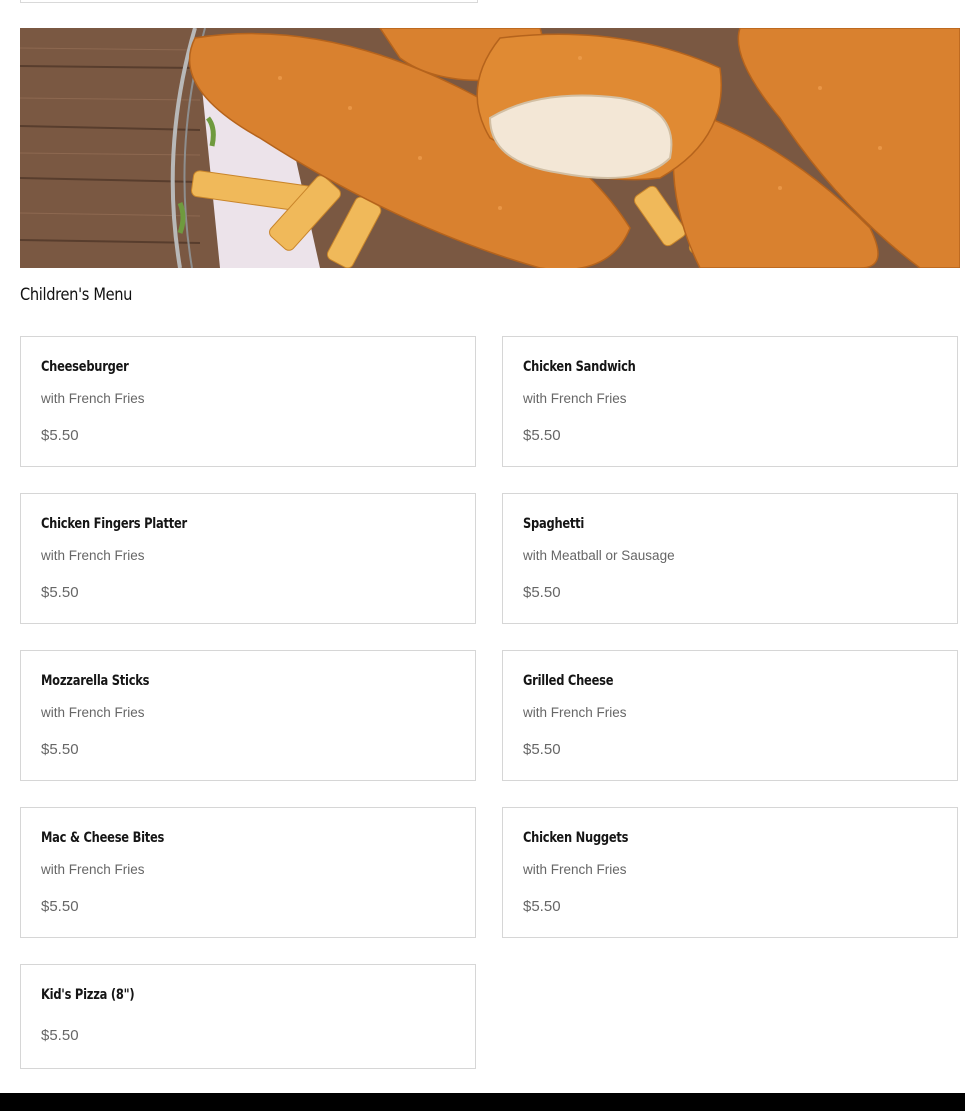 The width and height of the screenshot is (965, 1111). What do you see at coordinates (248, 401) in the screenshot?
I see `menu-item-card: Cheeseburger with French Fries $5.50` at bounding box center [248, 401].